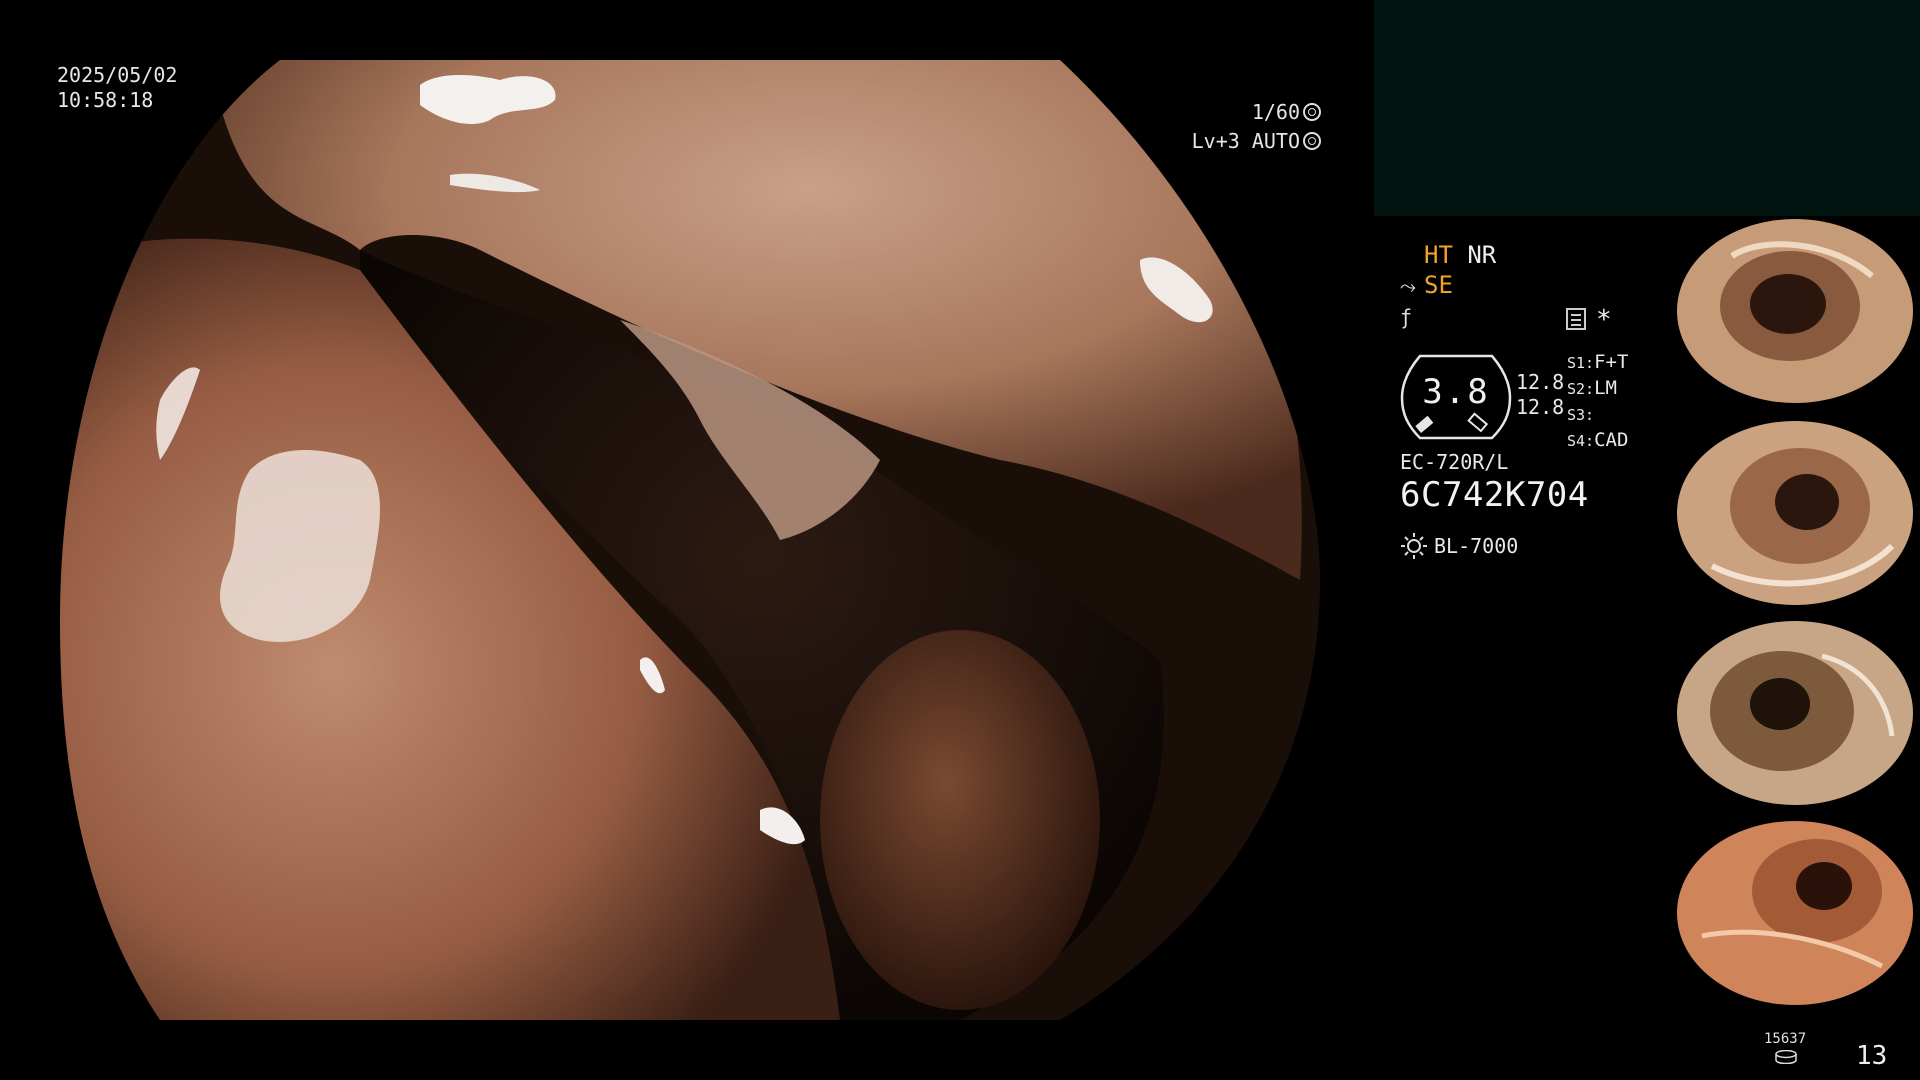 This screenshot has width=1920, height=1080. Describe the element at coordinates (1245, 141) in the screenshot. I see `iris-label: Lv+3 AUTO` at that location.